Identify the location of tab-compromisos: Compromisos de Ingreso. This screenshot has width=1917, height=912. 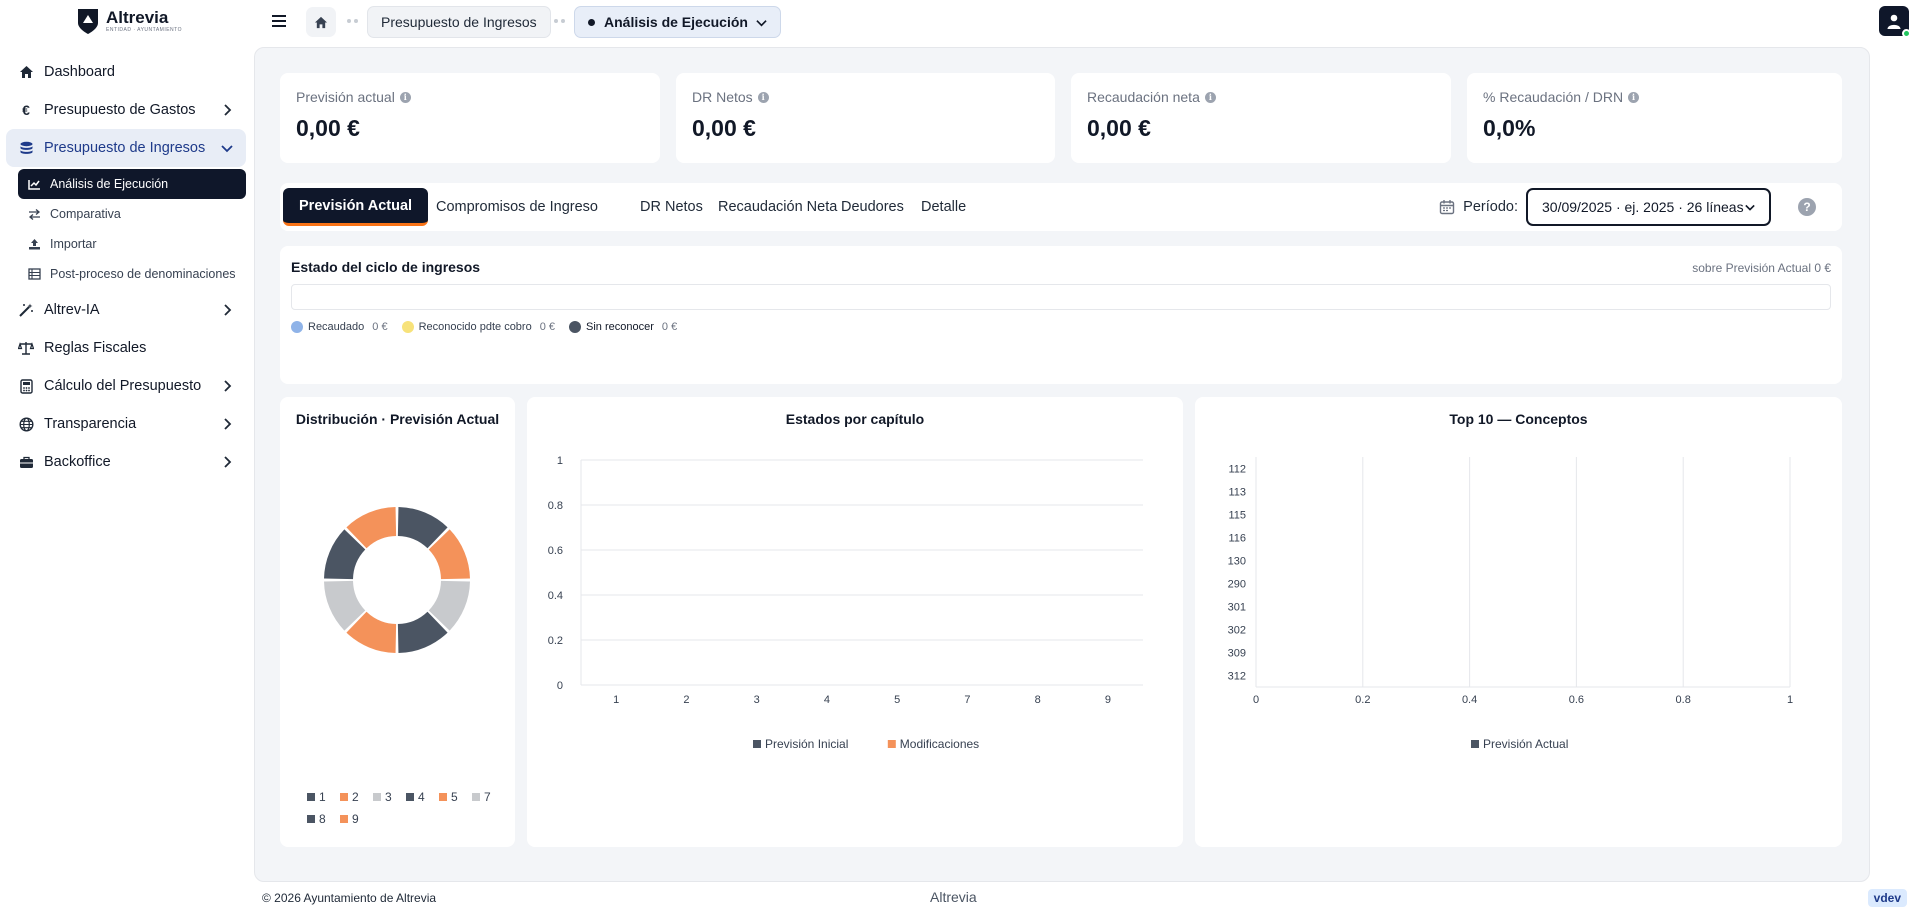
(517, 207).